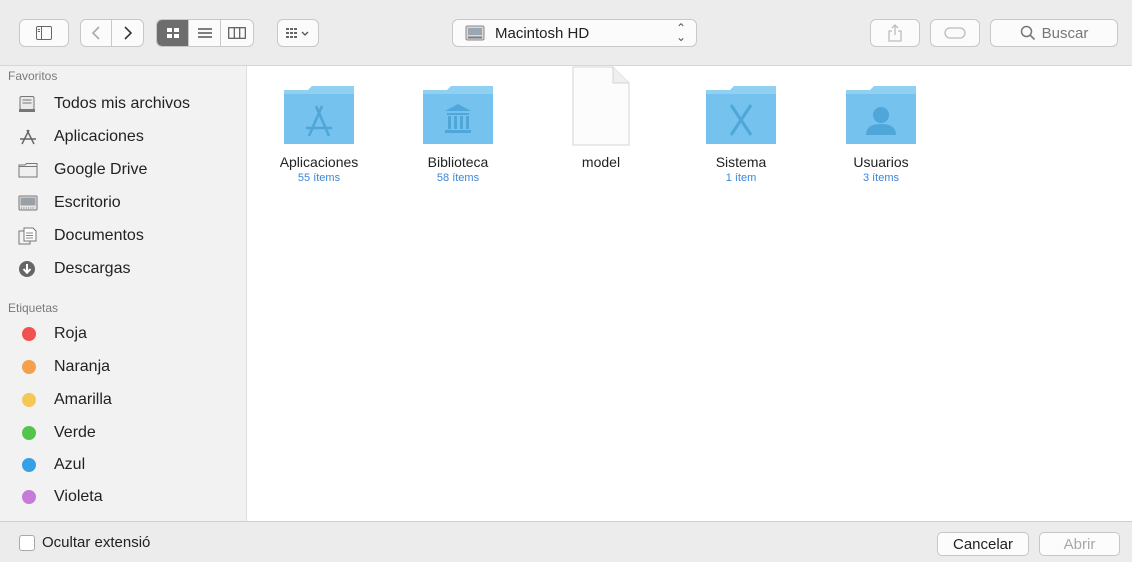 Image resolution: width=1132 pixels, height=562 pixels. I want to click on file-item-model: model, so click(601, 119).